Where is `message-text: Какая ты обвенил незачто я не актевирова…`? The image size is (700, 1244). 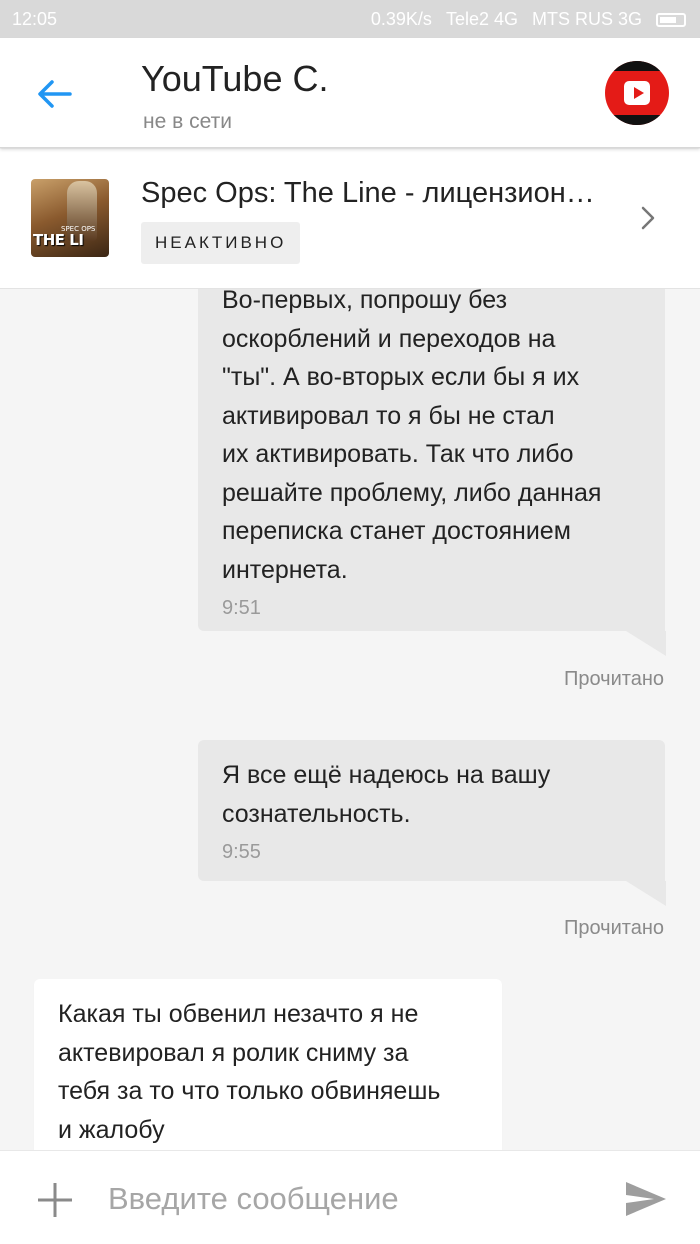
message-text: Какая ты обвенил незачто я не актевирова… is located at coordinates (249, 1072).